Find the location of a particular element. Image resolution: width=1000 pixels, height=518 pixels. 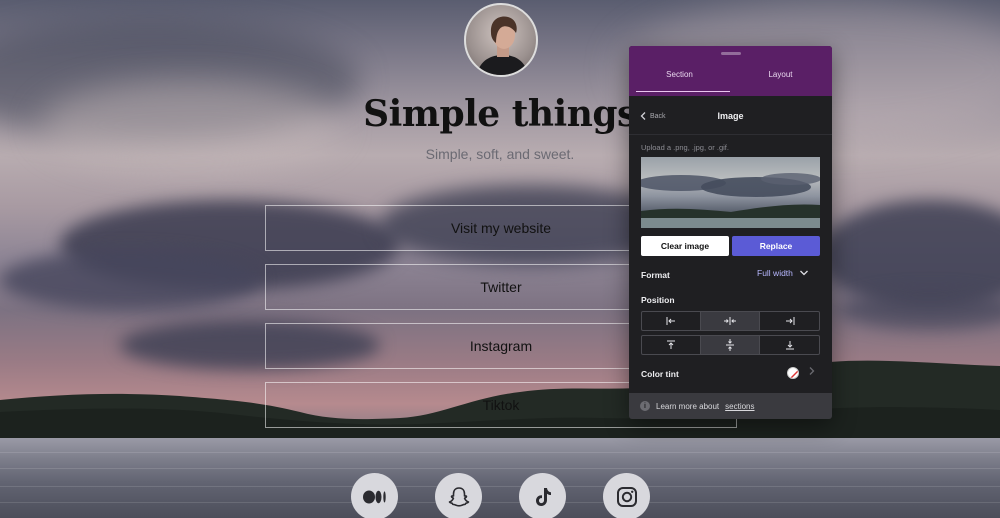

panel-header: Section Layout is located at coordinates (730, 71).